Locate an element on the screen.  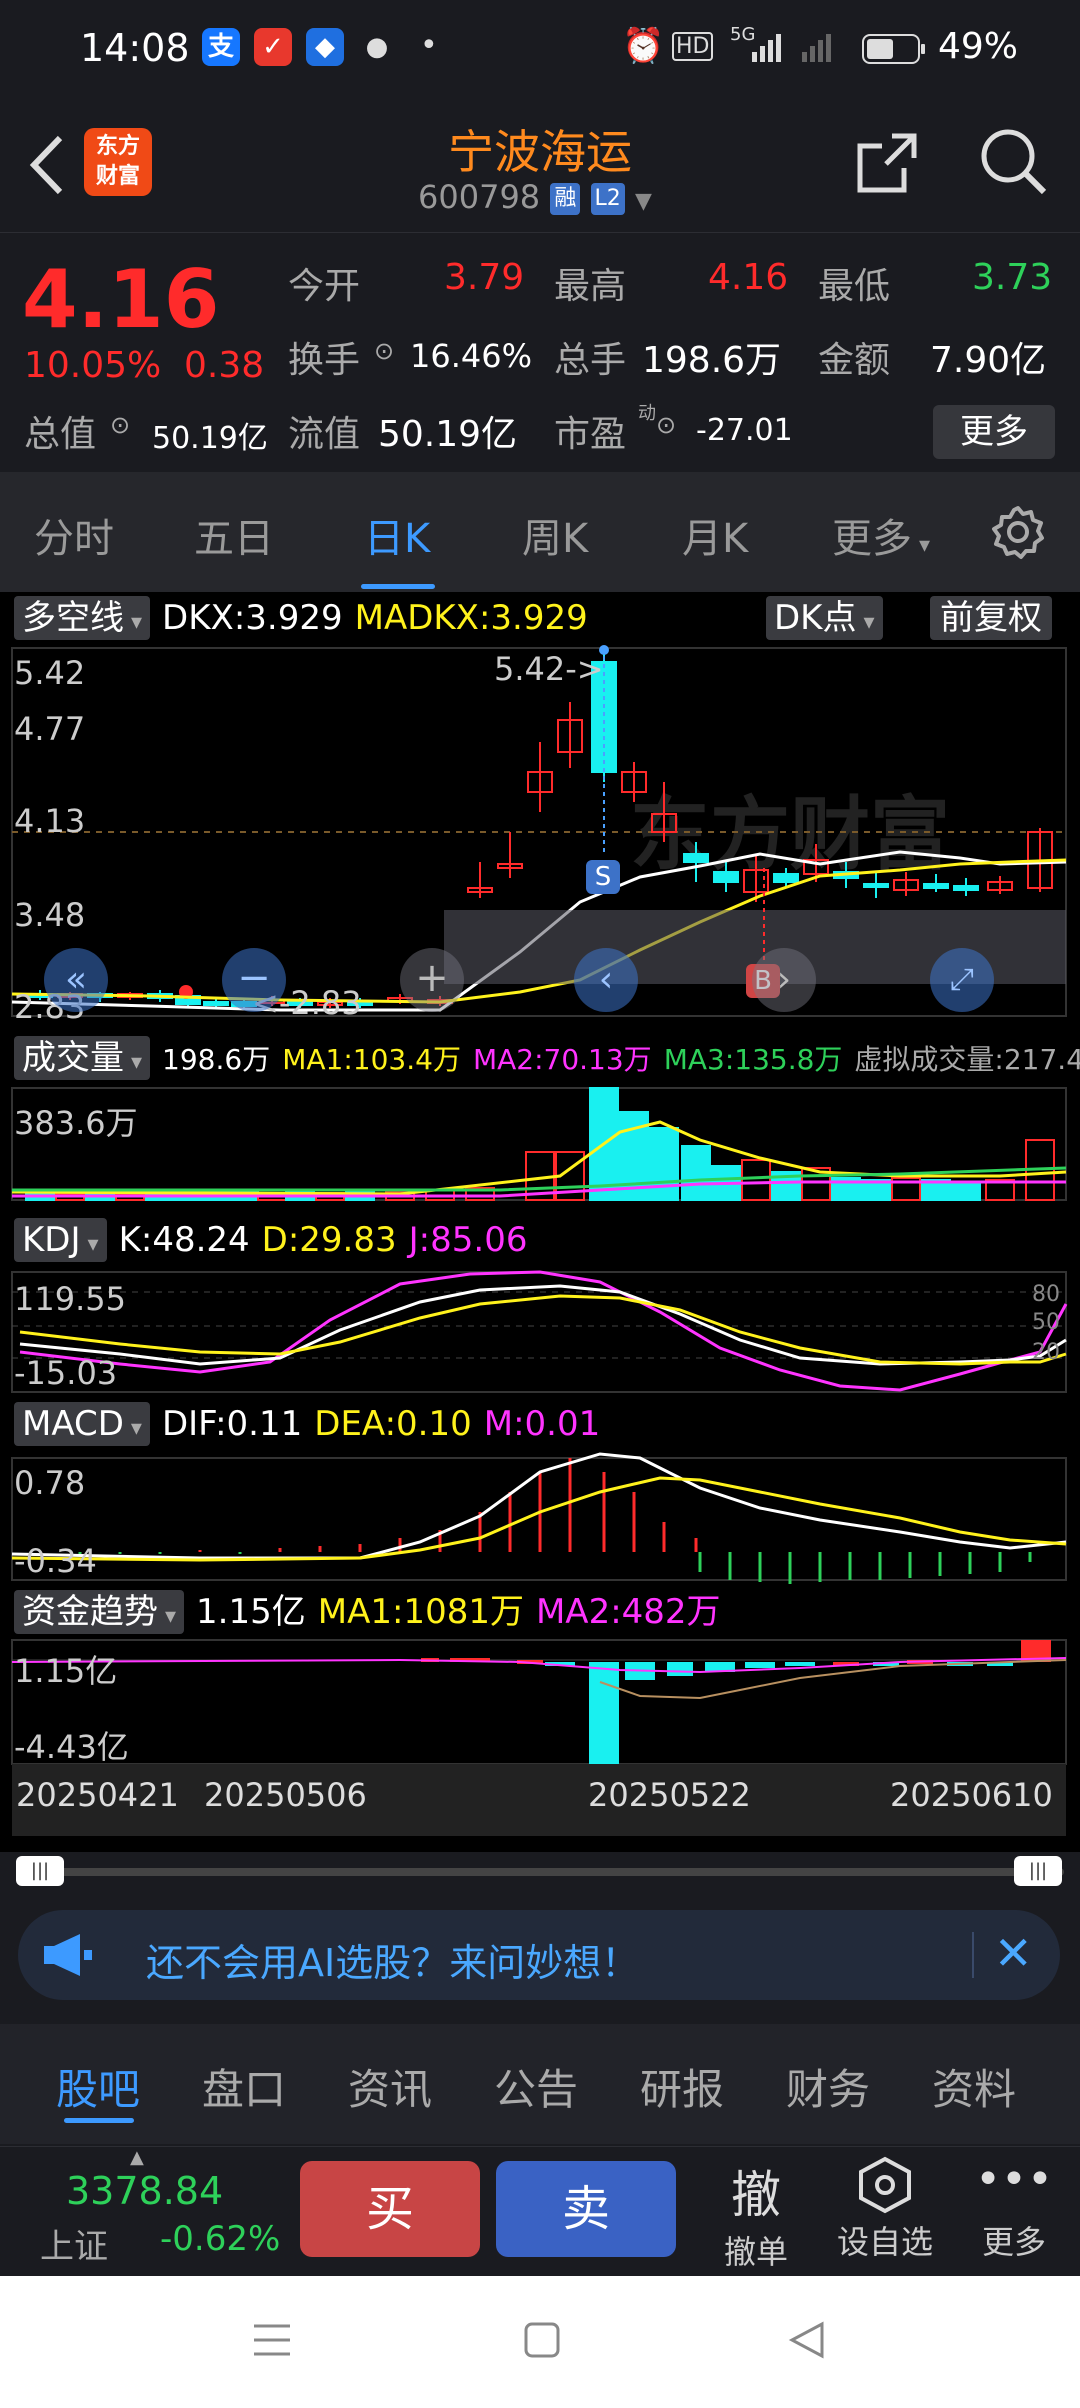
flow-ma2: MA2:482万 is located at coordinates (628, 1612).